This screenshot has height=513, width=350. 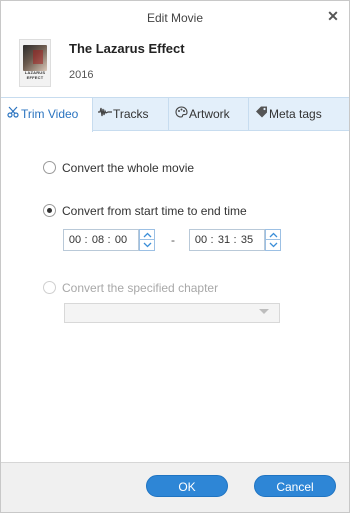 I want to click on end-time-input: 00 : 31 : 35, so click(x=227, y=240).